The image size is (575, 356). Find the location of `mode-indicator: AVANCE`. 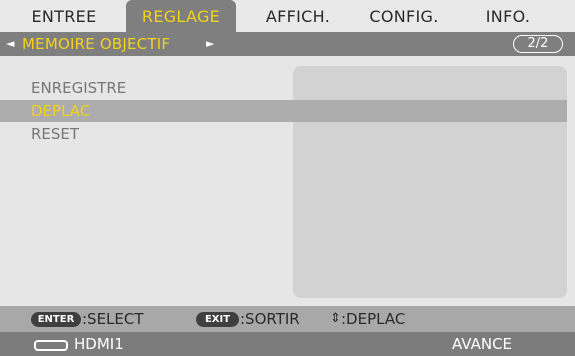

mode-indicator: AVANCE is located at coordinates (482, 344).